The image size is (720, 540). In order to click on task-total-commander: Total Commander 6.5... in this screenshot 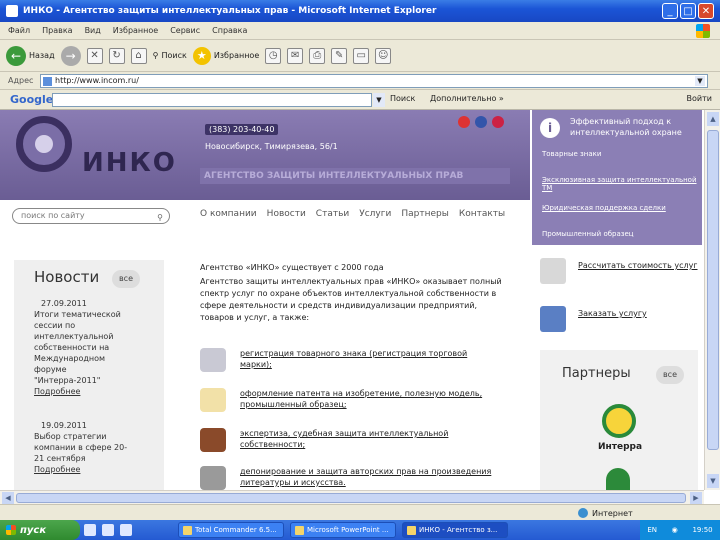, I will do `click(231, 530)`.